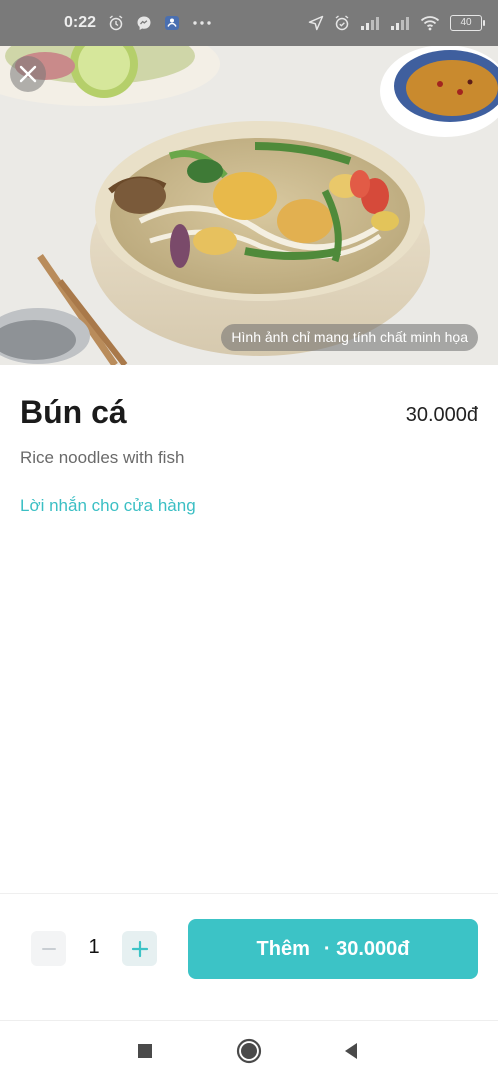  Describe the element at coordinates (172, 23) in the screenshot. I see `app-notification-icon` at that location.